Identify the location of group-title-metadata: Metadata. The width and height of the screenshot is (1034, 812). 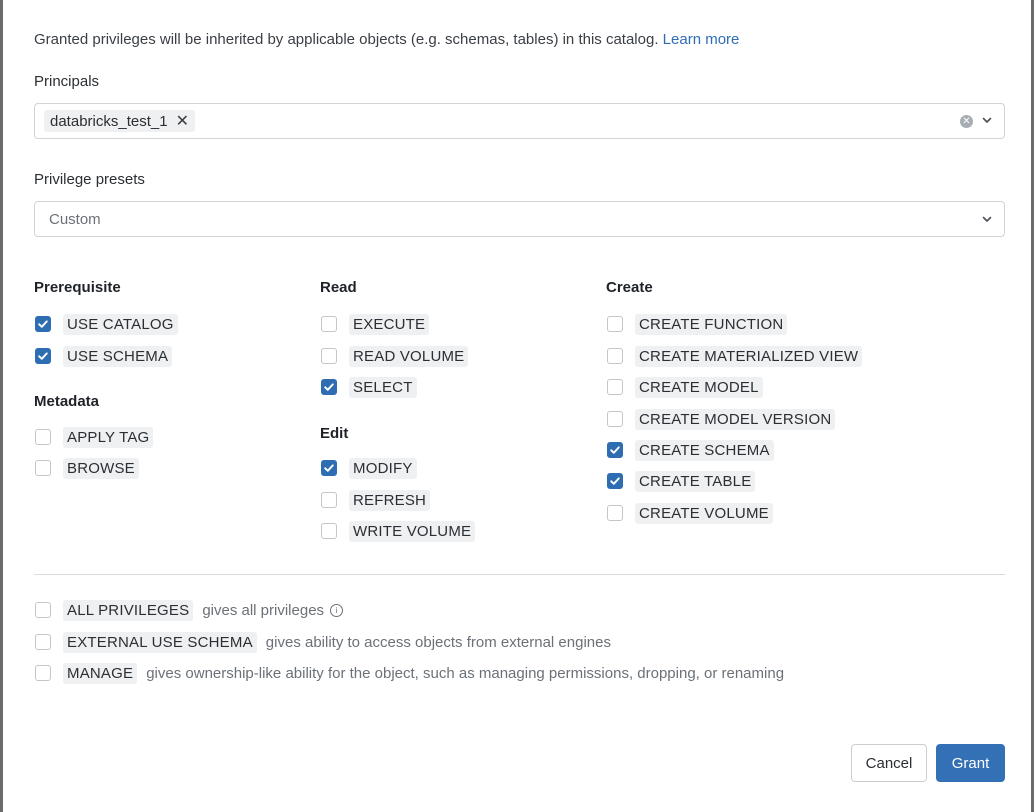
(67, 401).